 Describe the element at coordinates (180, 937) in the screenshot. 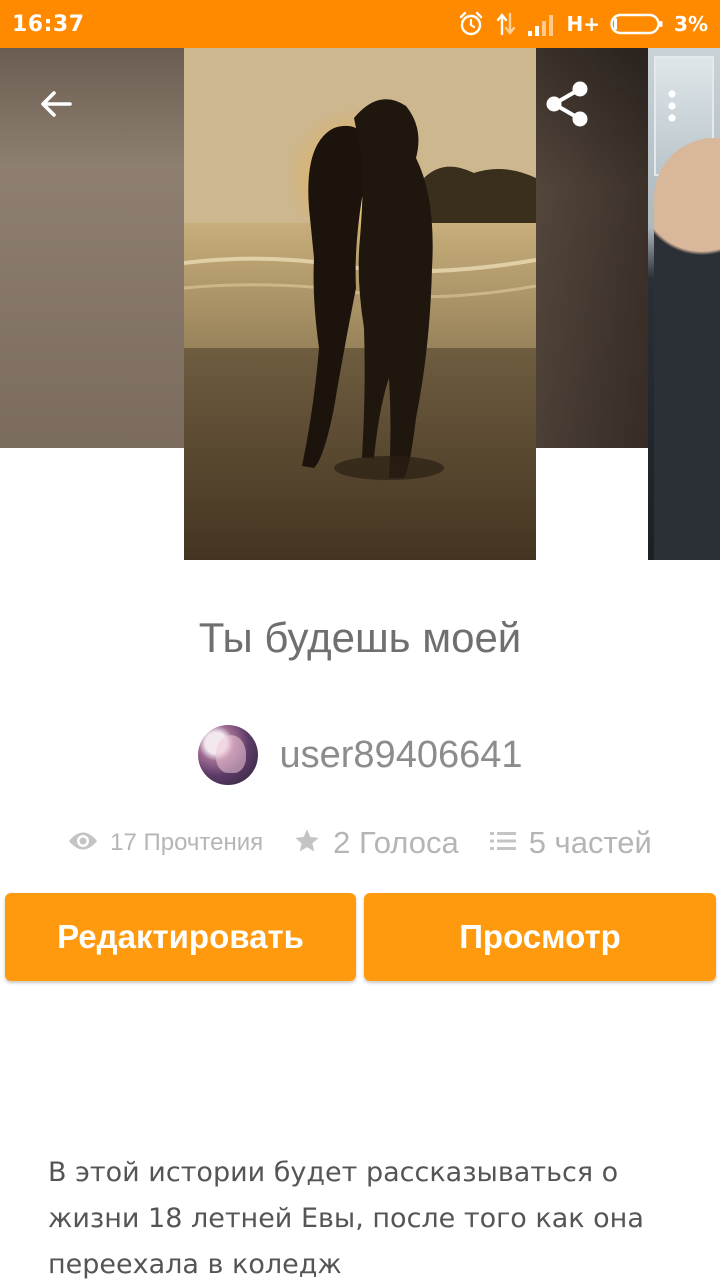

I see `edit-button: Редактировать` at that location.